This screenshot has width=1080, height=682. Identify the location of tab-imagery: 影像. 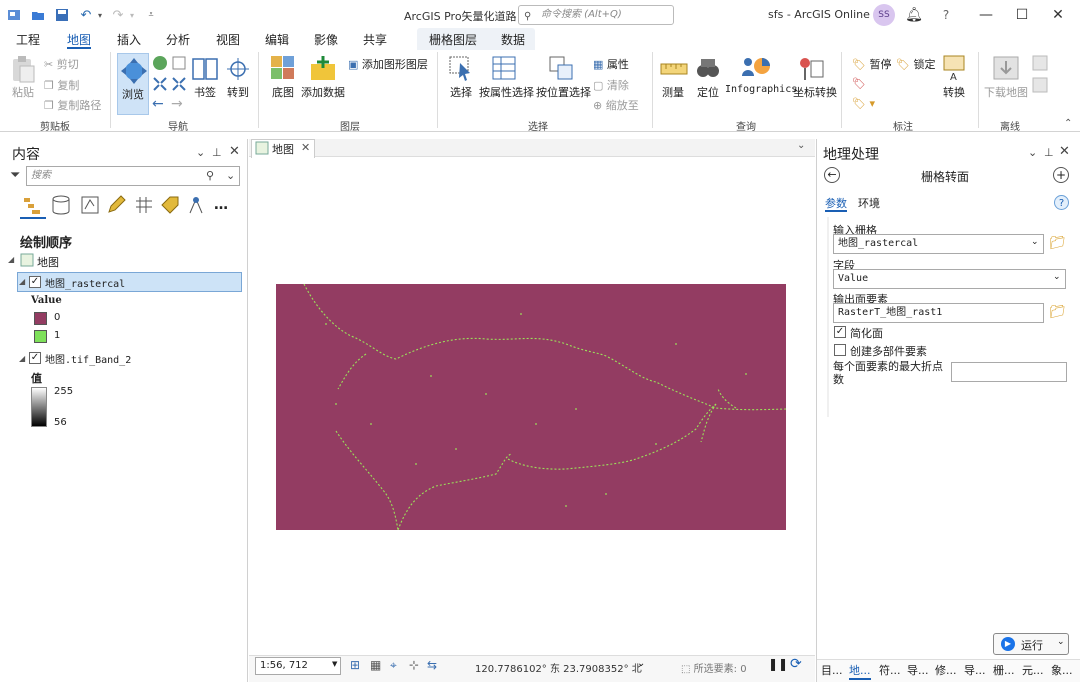
(326, 40).